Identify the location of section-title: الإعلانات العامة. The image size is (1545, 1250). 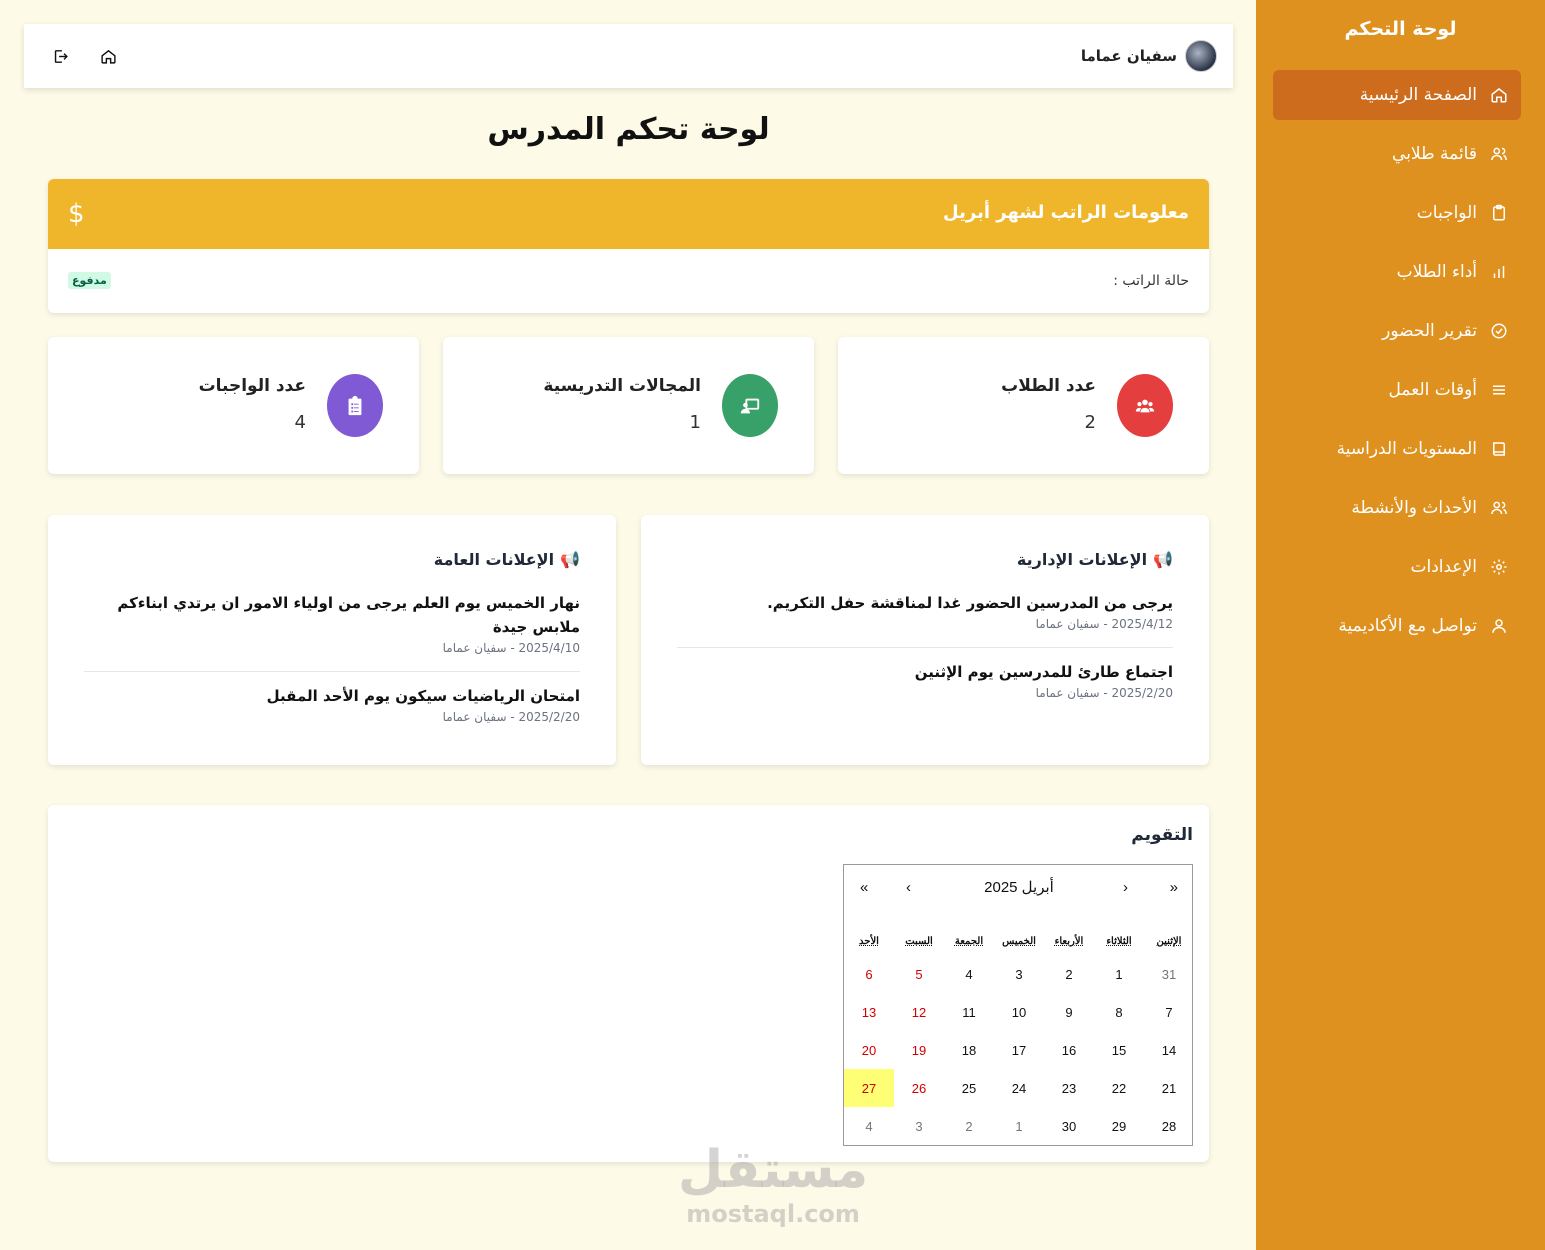
(494, 559).